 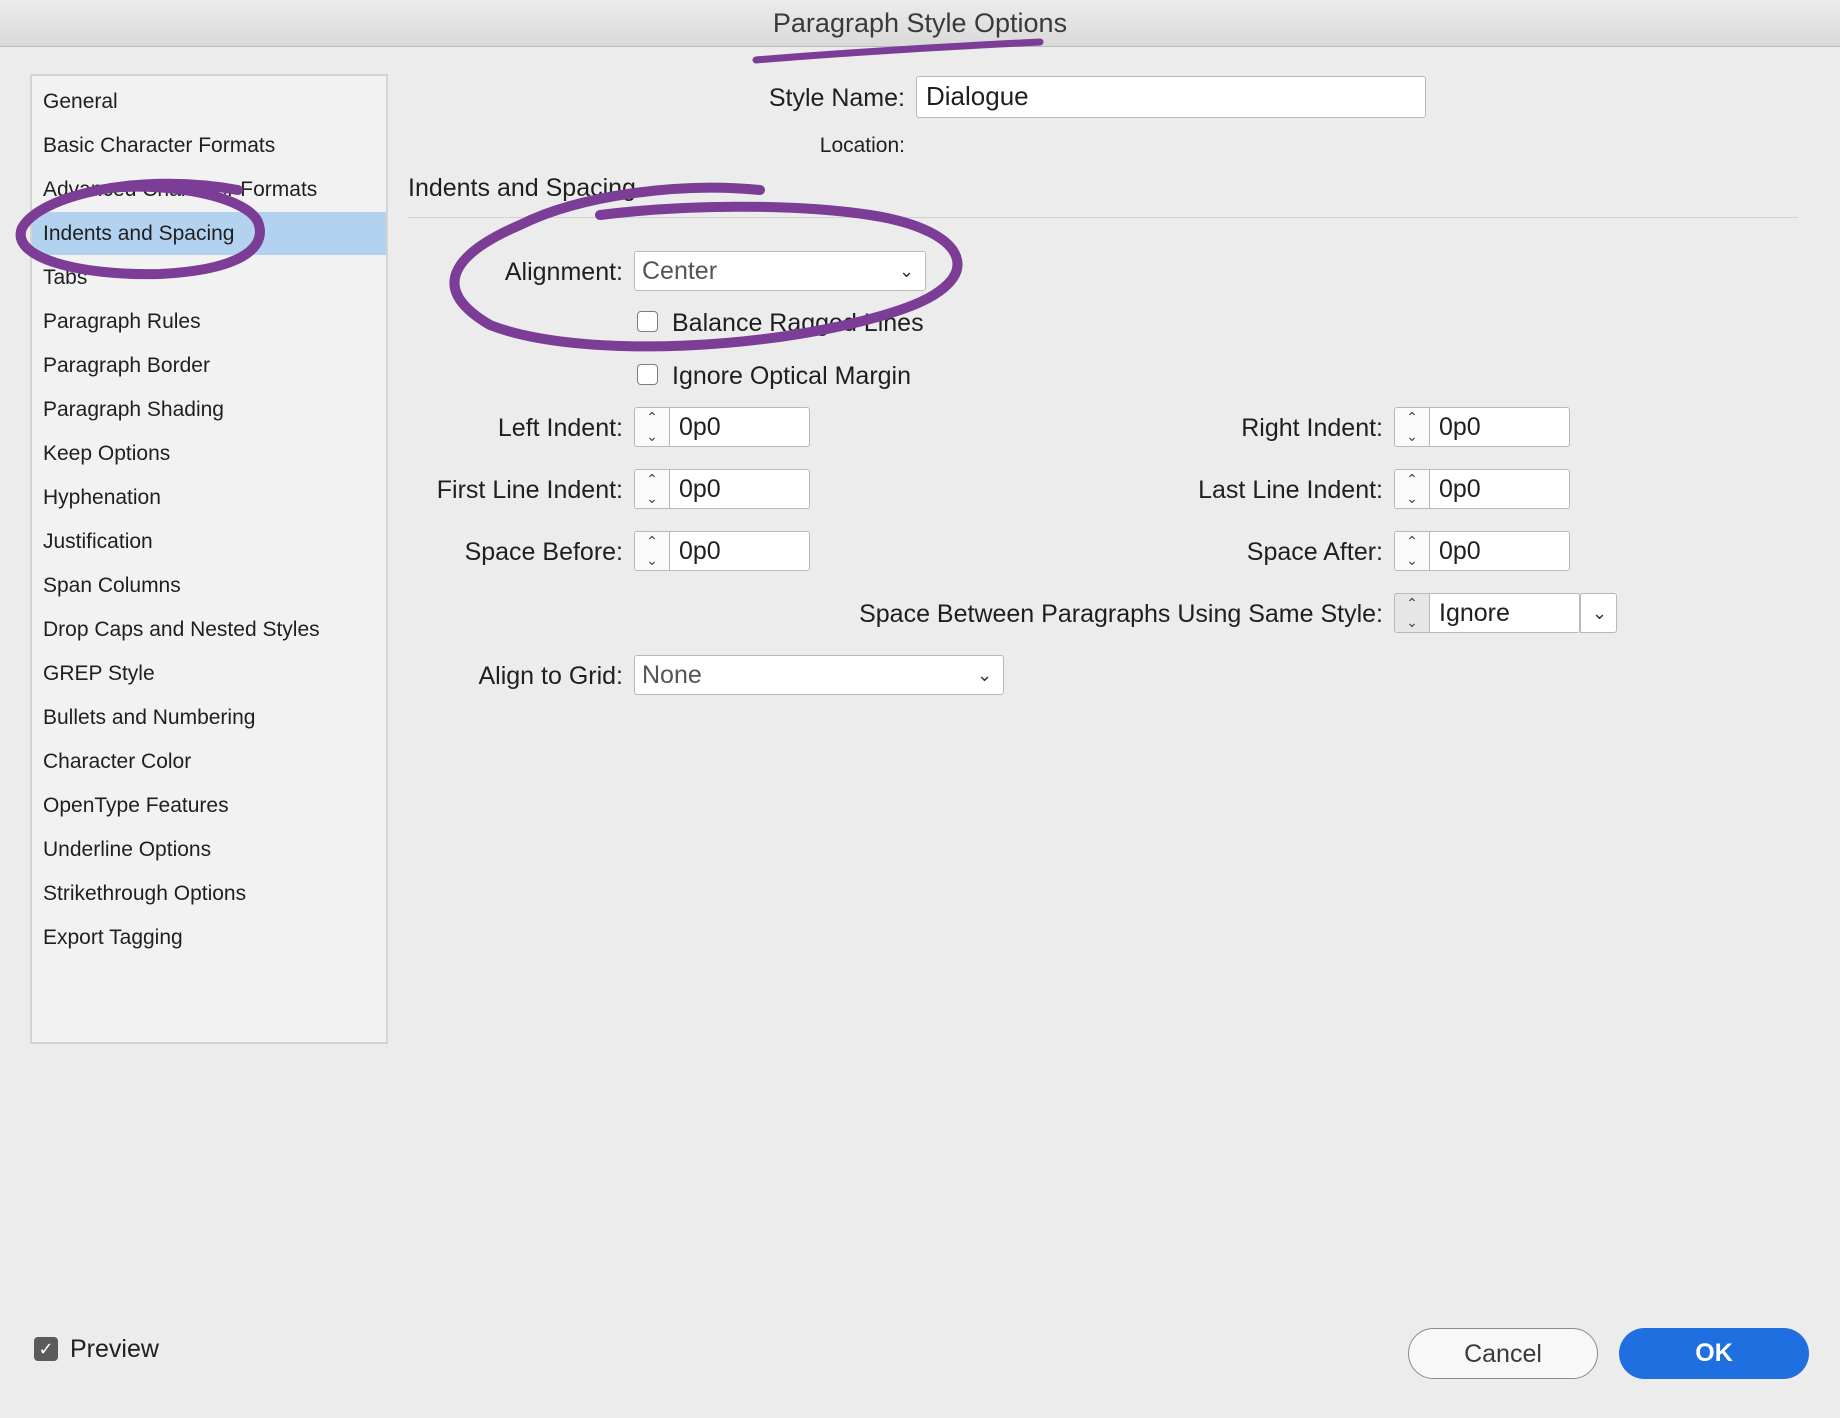 What do you see at coordinates (209, 937) in the screenshot?
I see `sidebar-item-export-tagging: Export Tagging` at bounding box center [209, 937].